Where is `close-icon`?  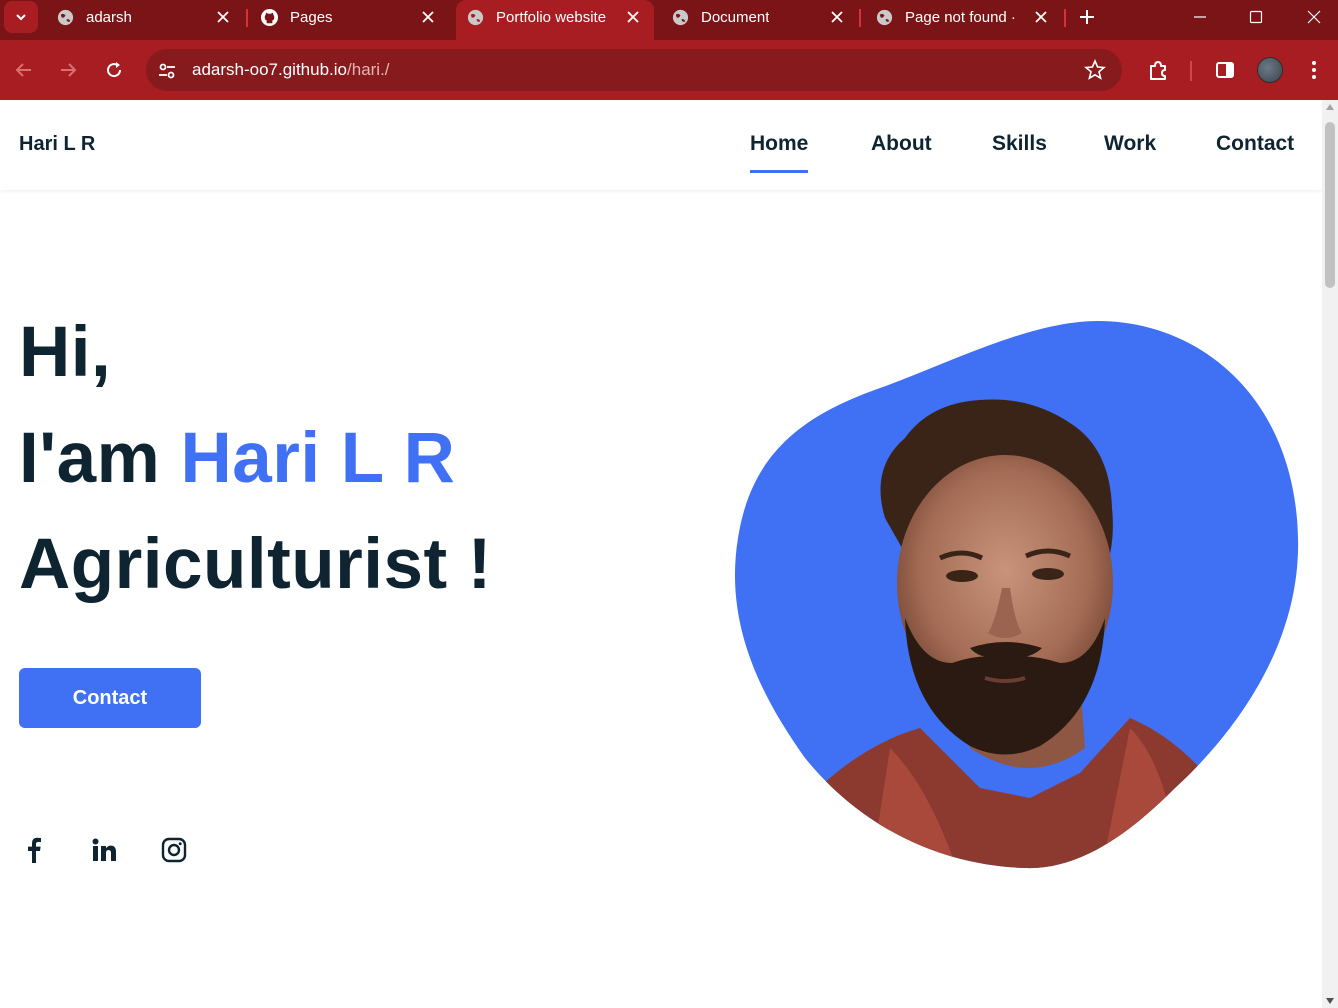
close-icon is located at coordinates (1314, 17).